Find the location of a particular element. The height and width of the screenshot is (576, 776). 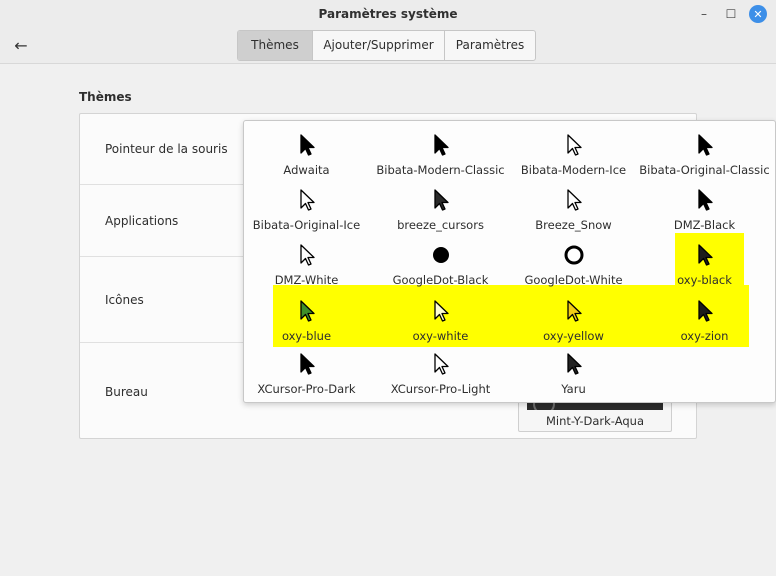

cursor-theme-label: Bibata-Original-Classic is located at coordinates (704, 170).